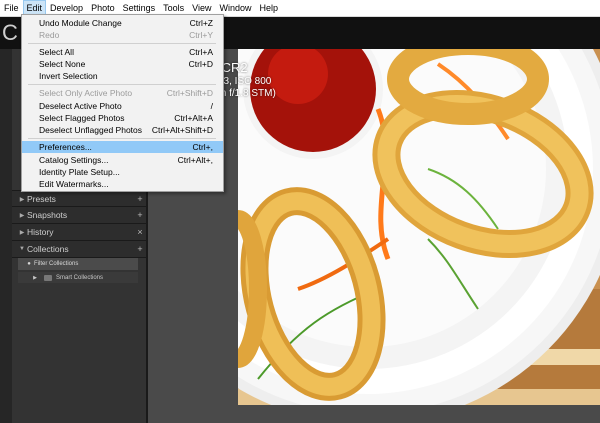 The image size is (600, 423). I want to click on add-collection-button: +, so click(140, 249).